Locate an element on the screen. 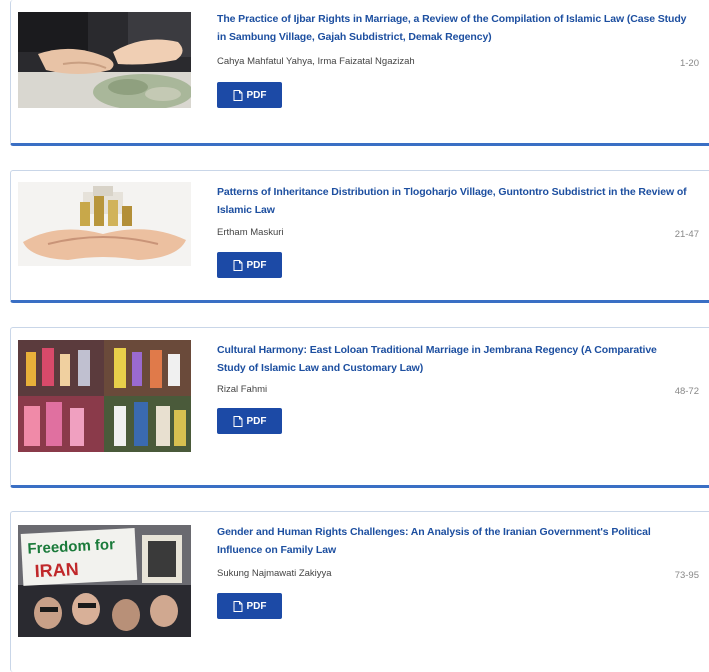 The height and width of the screenshot is (672, 709). article-authors: Rizal Fahmi is located at coordinates (242, 389).